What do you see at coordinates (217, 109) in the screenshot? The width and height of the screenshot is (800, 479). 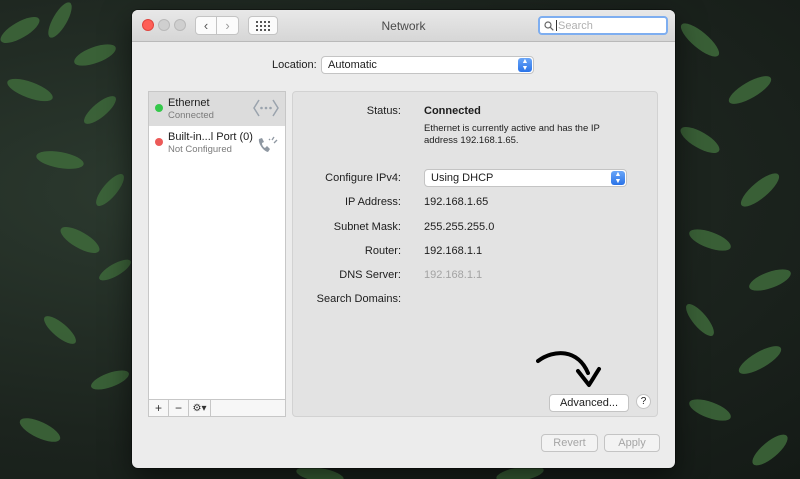 I see `service-item-ethernet: Ethernet Connected` at bounding box center [217, 109].